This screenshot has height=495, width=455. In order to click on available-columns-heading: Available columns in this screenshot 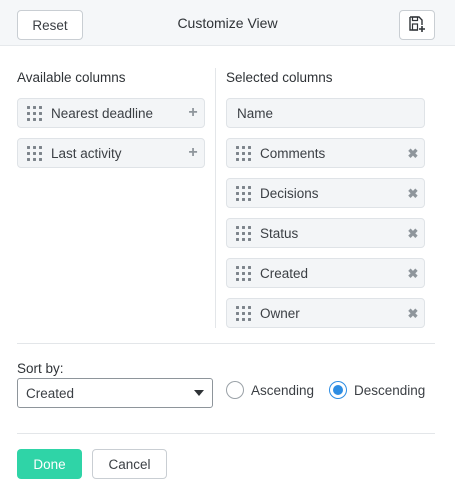, I will do `click(71, 77)`.